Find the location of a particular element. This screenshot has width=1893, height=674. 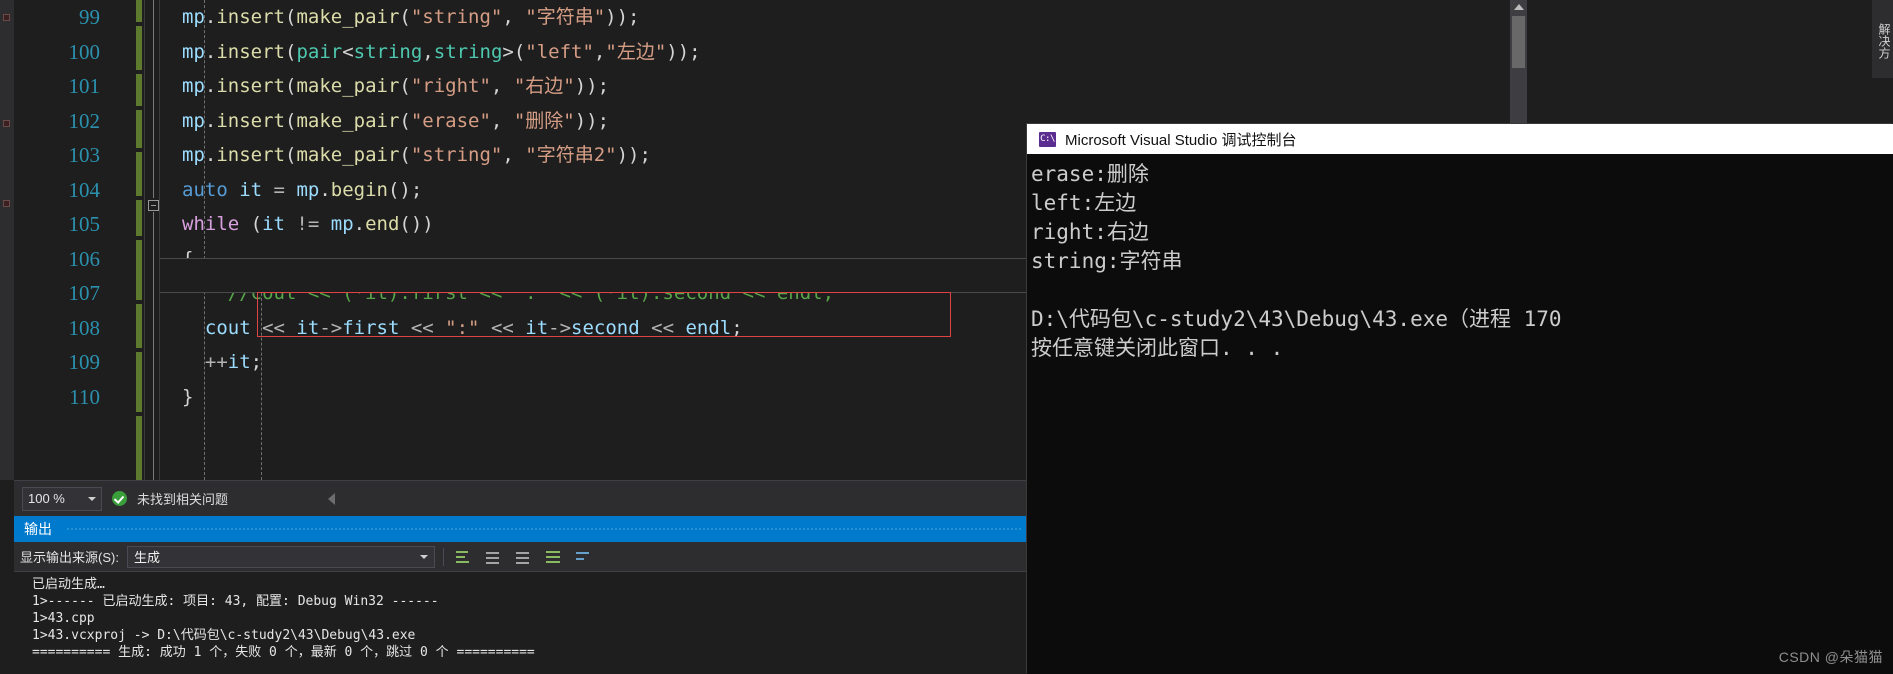

code-text: auto it = mp.begin(); is located at coordinates (302, 189).